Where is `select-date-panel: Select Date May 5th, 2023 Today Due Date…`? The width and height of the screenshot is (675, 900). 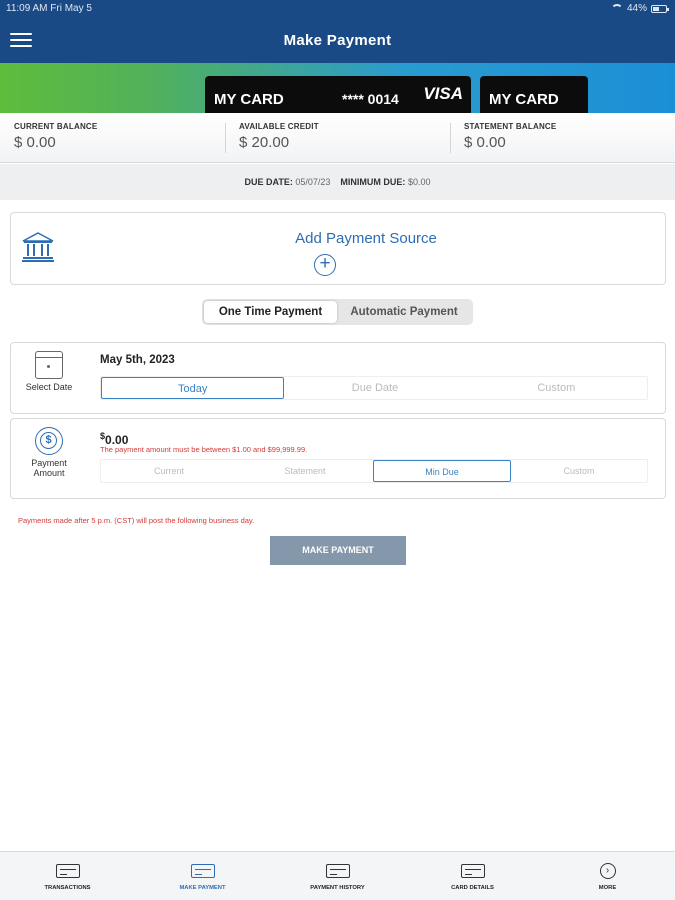
select-date-panel: Select Date May 5th, 2023 Today Due Date… is located at coordinates (338, 378).